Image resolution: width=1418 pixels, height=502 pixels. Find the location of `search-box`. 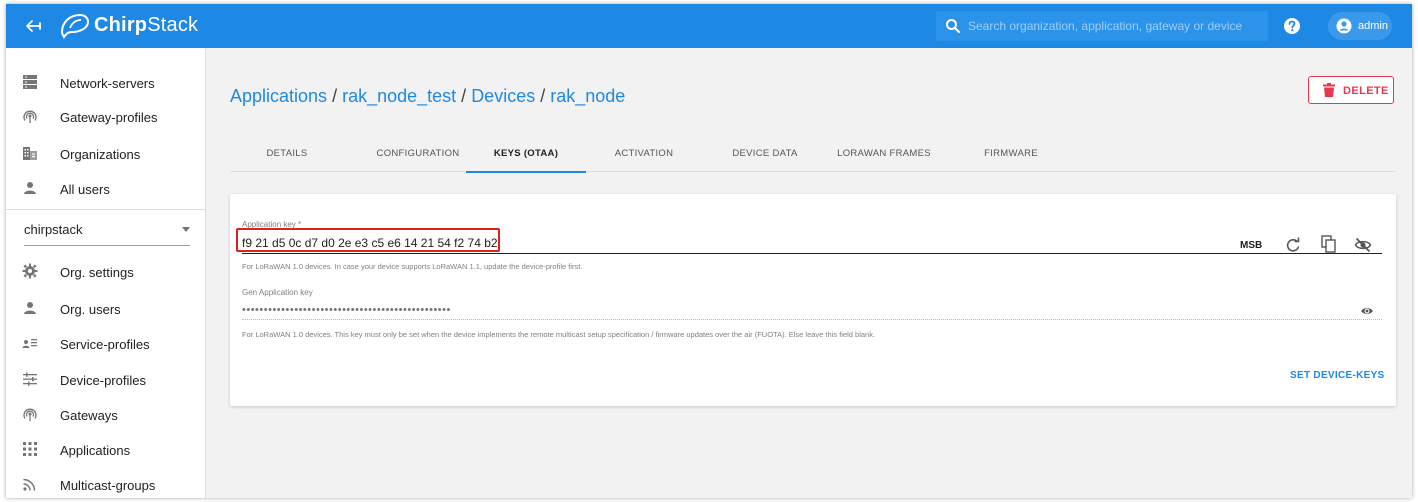

search-box is located at coordinates (1102, 26).